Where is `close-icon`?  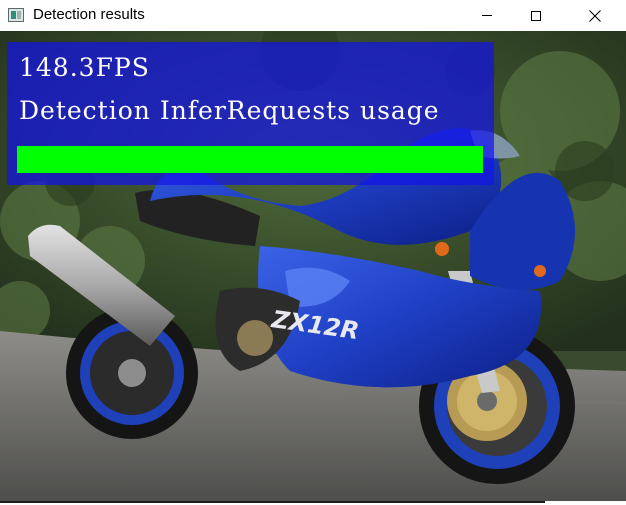 close-icon is located at coordinates (595, 15).